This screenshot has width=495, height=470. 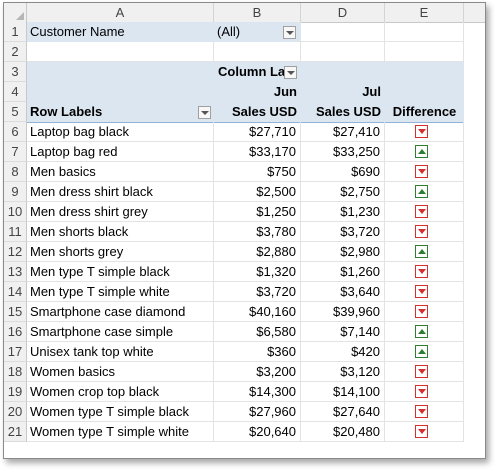 What do you see at coordinates (120, 232) in the screenshot?
I see `row-label-cell: Men shorts black` at bounding box center [120, 232].